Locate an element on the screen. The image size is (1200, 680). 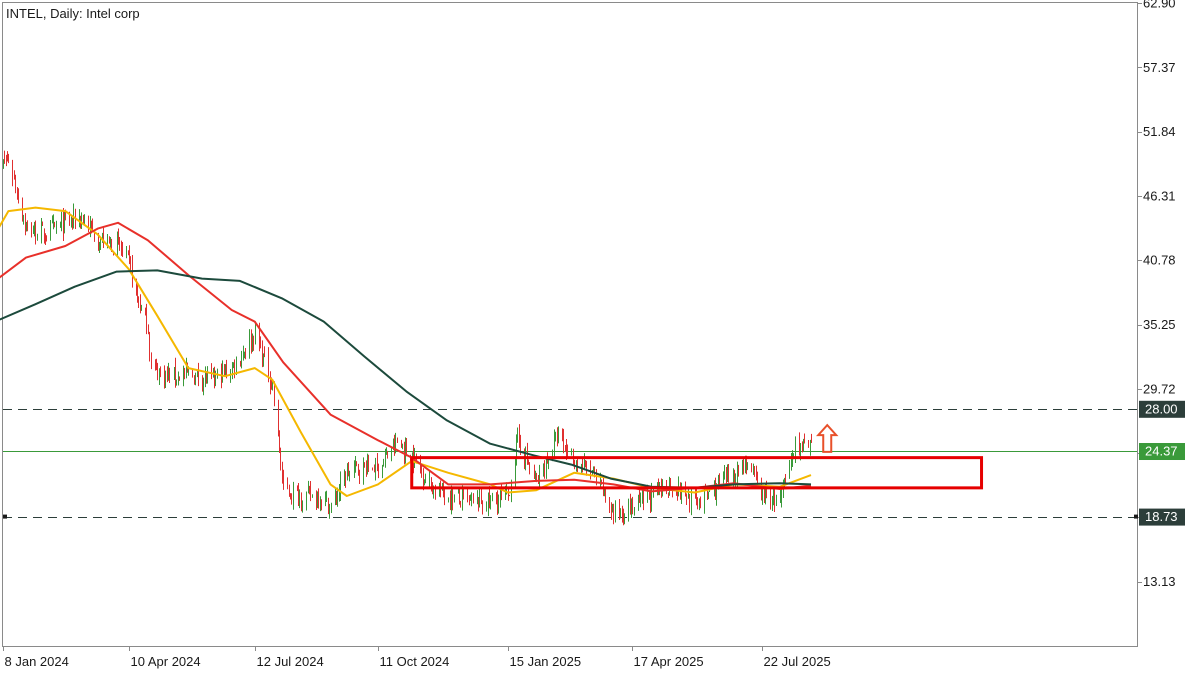
x-tick-label-2: 12 Jul 2024 is located at coordinates (290, 661).